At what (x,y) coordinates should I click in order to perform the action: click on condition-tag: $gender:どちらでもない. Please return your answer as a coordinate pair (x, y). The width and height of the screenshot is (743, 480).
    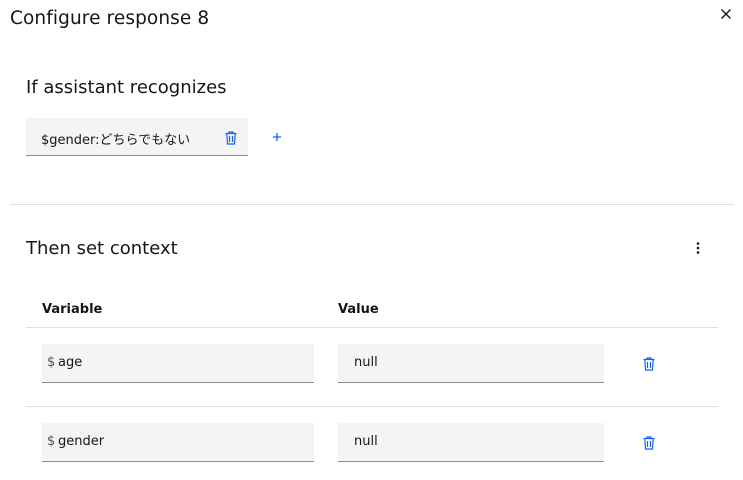
    Looking at the image, I should click on (137, 137).